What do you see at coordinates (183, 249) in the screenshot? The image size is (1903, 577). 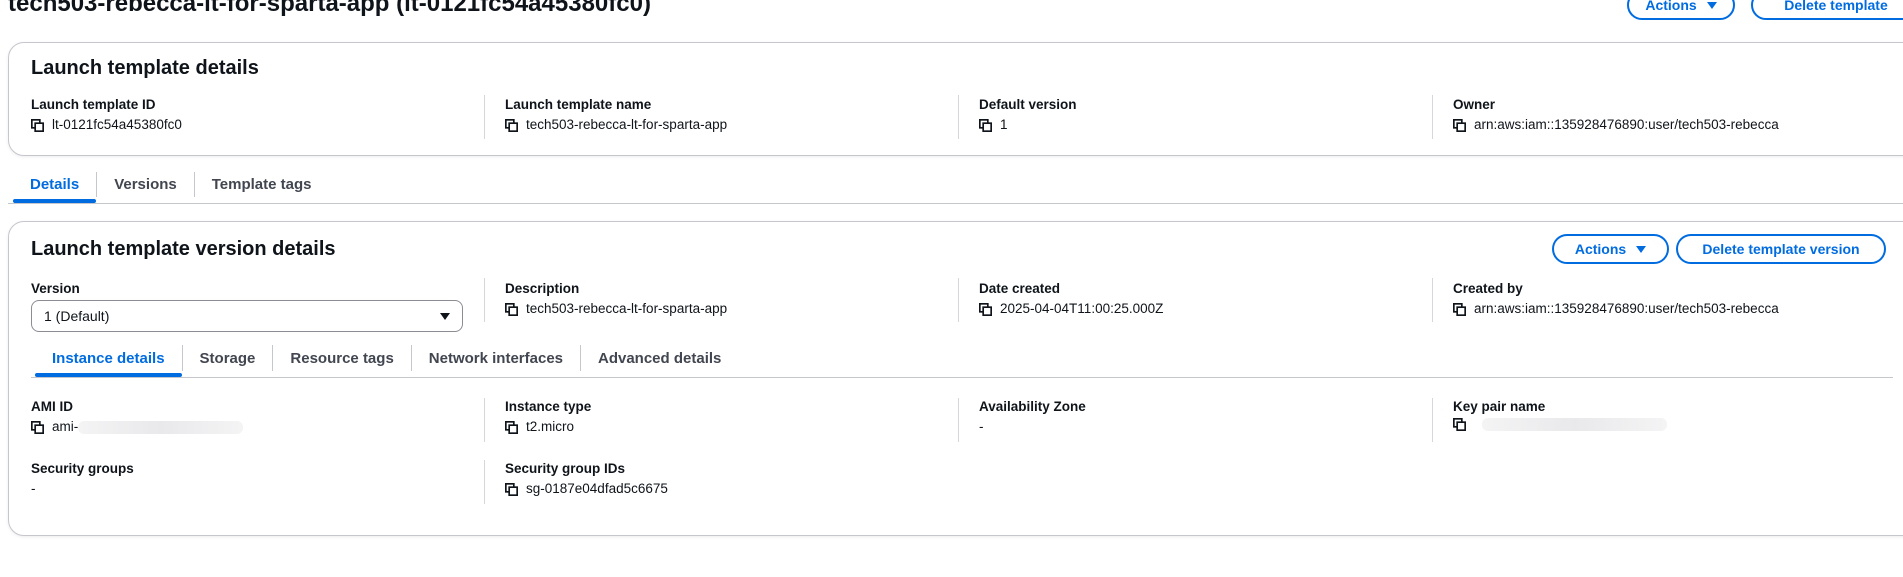 I see `card-title: Launch template version details` at bounding box center [183, 249].